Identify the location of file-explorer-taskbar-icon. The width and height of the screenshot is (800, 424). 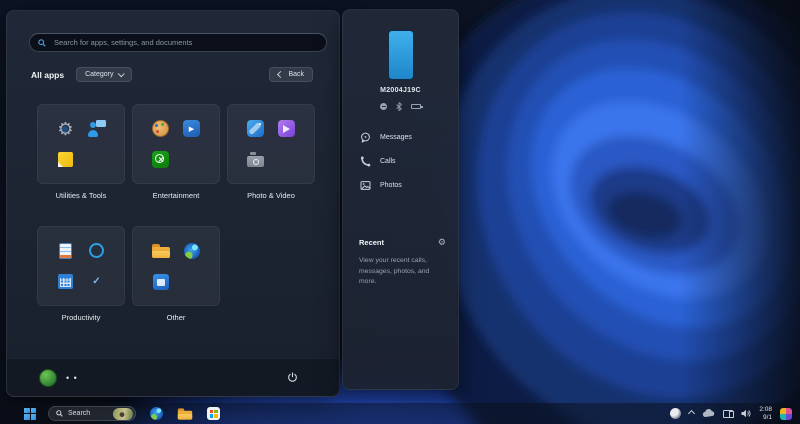
(185, 413).